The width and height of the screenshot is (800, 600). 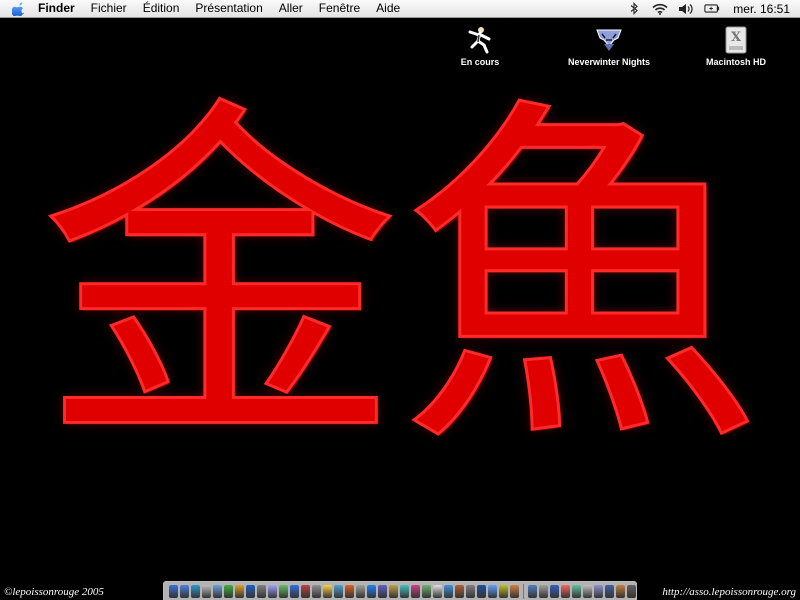 I want to click on status-area: mer. 16:51, so click(x=710, y=8).